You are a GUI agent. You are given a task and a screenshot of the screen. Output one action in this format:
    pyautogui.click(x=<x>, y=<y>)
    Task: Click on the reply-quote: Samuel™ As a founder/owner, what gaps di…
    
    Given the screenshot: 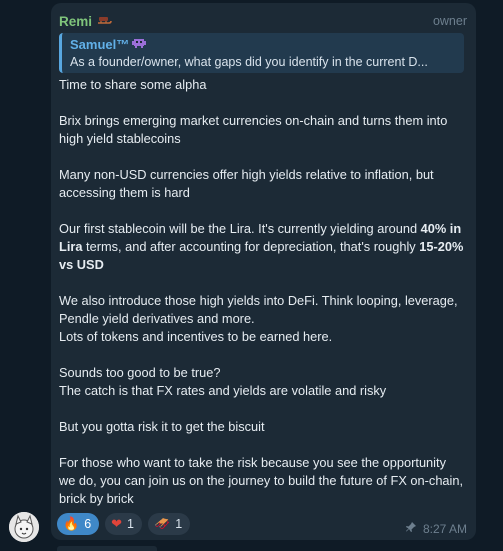 What is the action you would take?
    pyautogui.click(x=261, y=53)
    